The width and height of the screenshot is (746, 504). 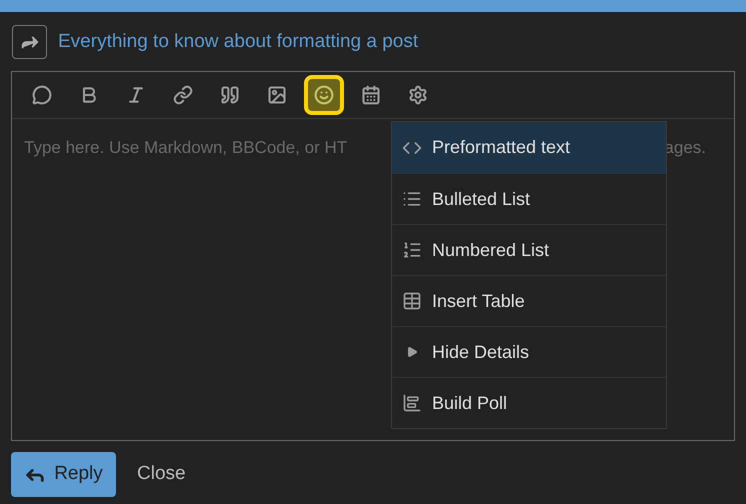 I want to click on share-button, so click(x=29, y=42).